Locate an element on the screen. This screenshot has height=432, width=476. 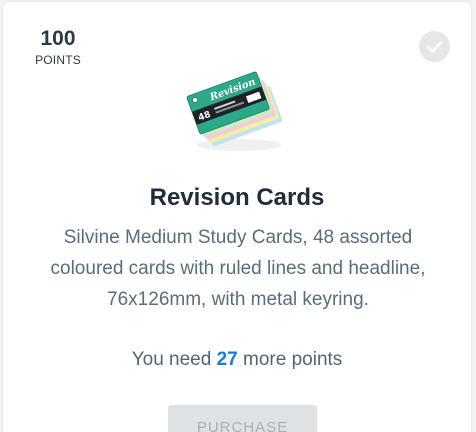
points-value: 100 is located at coordinates (58, 38).